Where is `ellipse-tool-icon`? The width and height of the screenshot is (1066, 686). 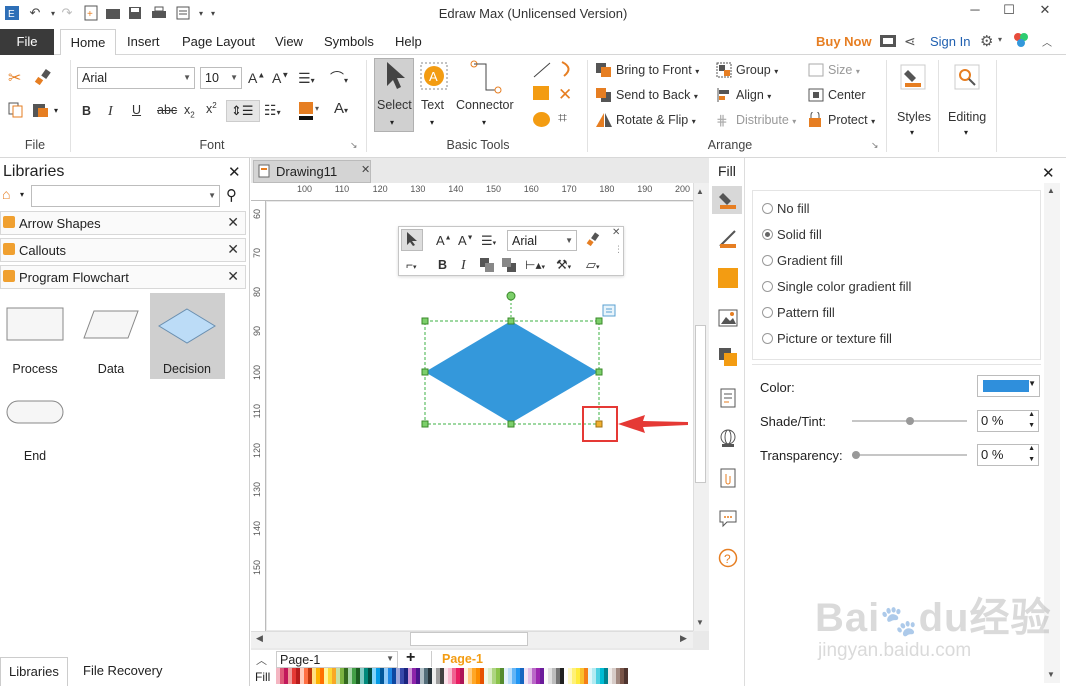 ellipse-tool-icon is located at coordinates (541, 119).